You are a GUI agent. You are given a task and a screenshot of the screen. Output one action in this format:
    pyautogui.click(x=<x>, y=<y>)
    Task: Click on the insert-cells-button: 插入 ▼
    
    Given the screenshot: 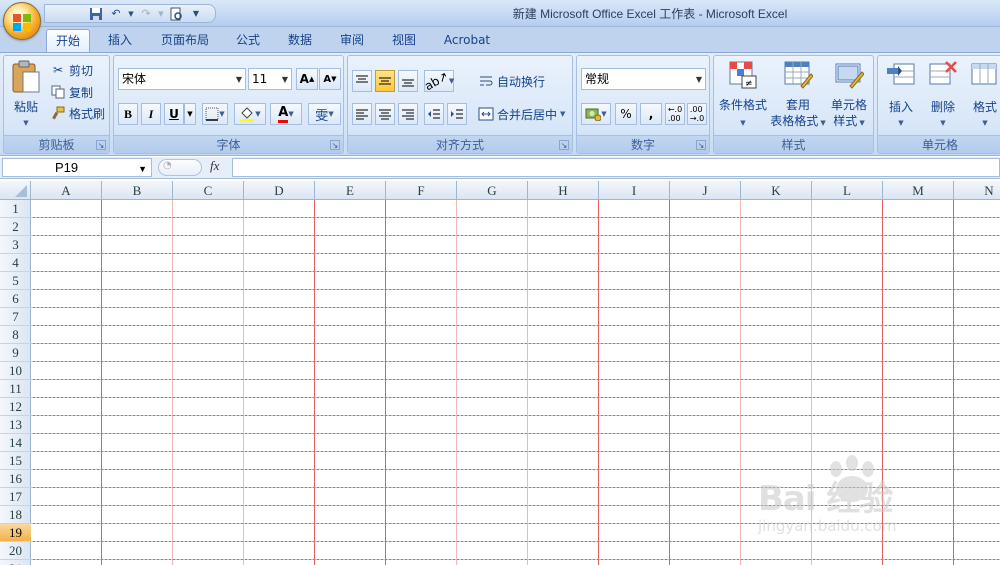 What is the action you would take?
    pyautogui.click(x=901, y=96)
    